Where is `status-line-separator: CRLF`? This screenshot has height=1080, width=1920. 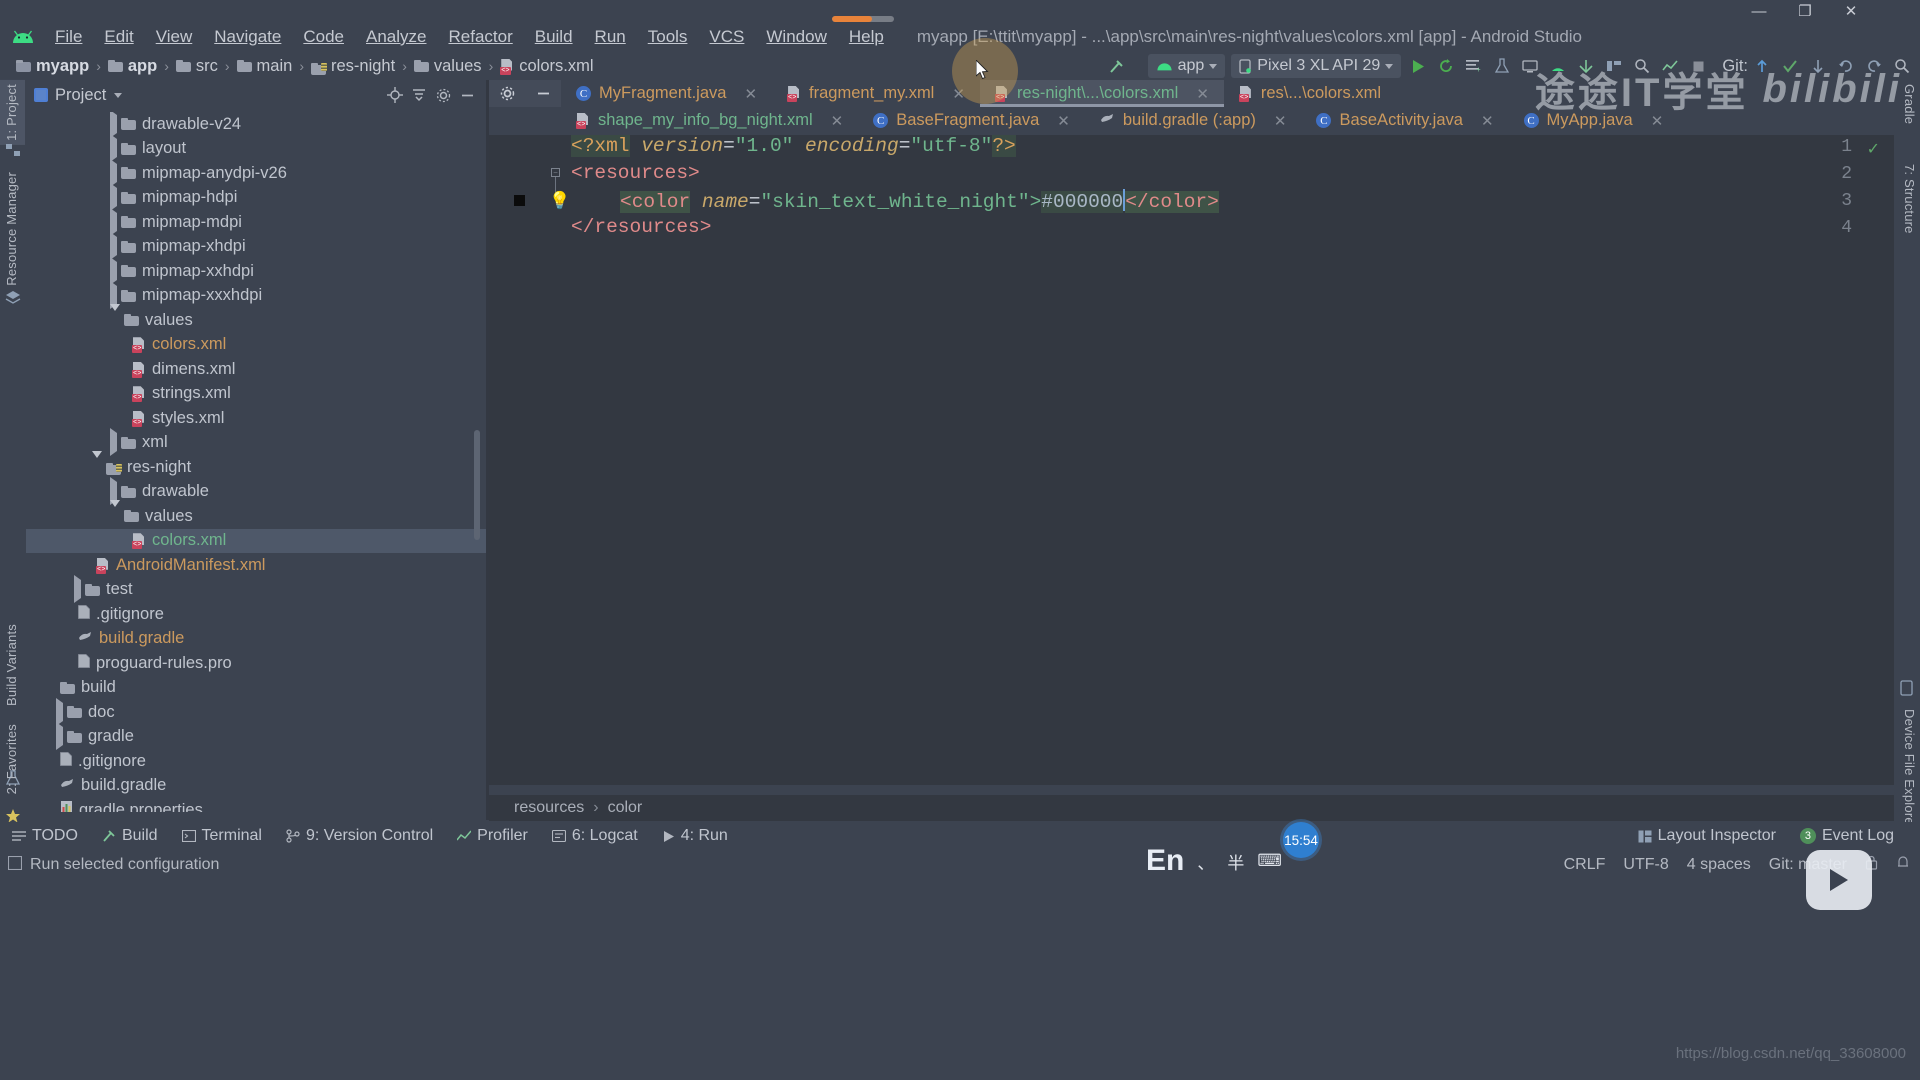 status-line-separator: CRLF is located at coordinates (1585, 865).